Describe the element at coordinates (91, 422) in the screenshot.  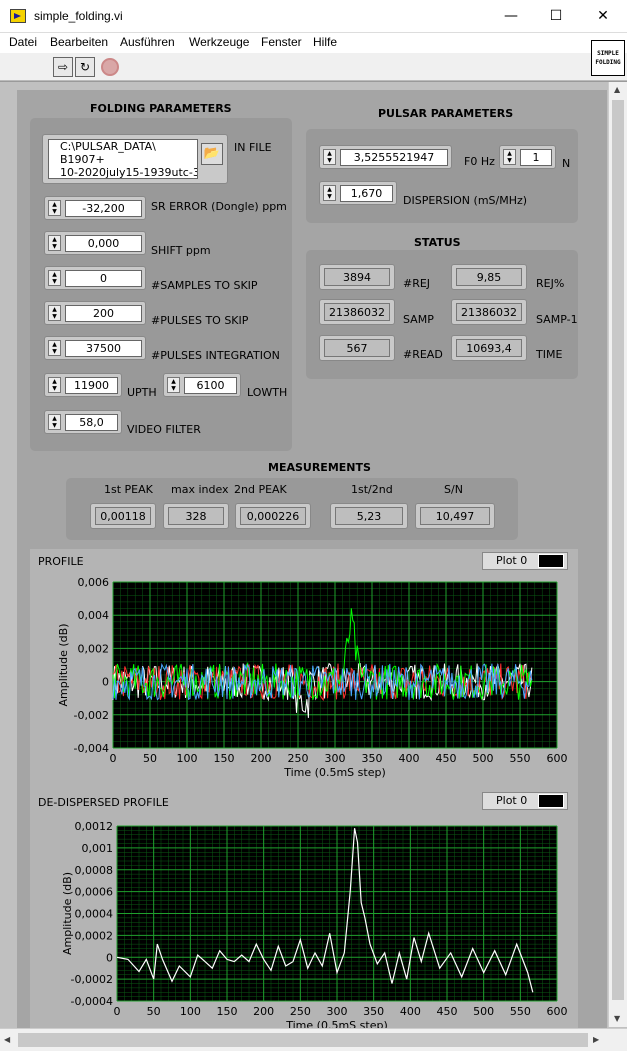
I see `video-filter-input: 58,0` at that location.